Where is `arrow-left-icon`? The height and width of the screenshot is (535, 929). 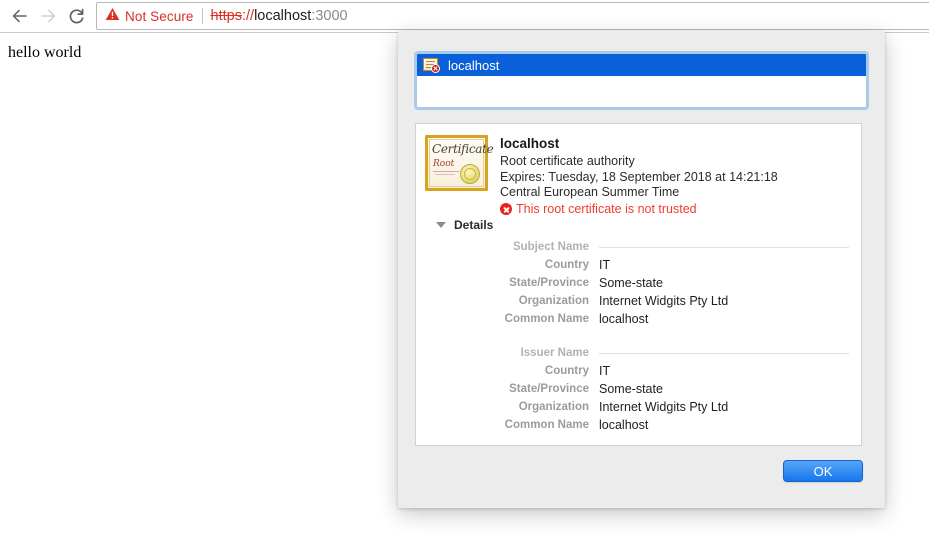
arrow-left-icon is located at coordinates (20, 16).